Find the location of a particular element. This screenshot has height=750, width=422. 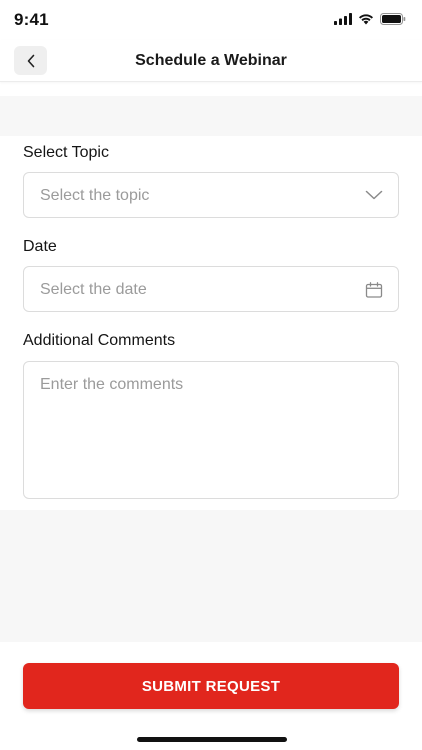

status-icons is located at coordinates (370, 19).